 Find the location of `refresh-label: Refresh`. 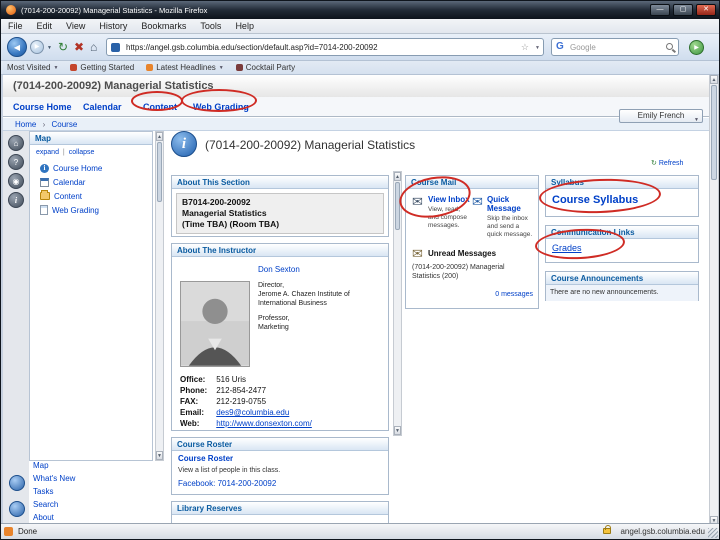

refresh-label: Refresh is located at coordinates (671, 163).